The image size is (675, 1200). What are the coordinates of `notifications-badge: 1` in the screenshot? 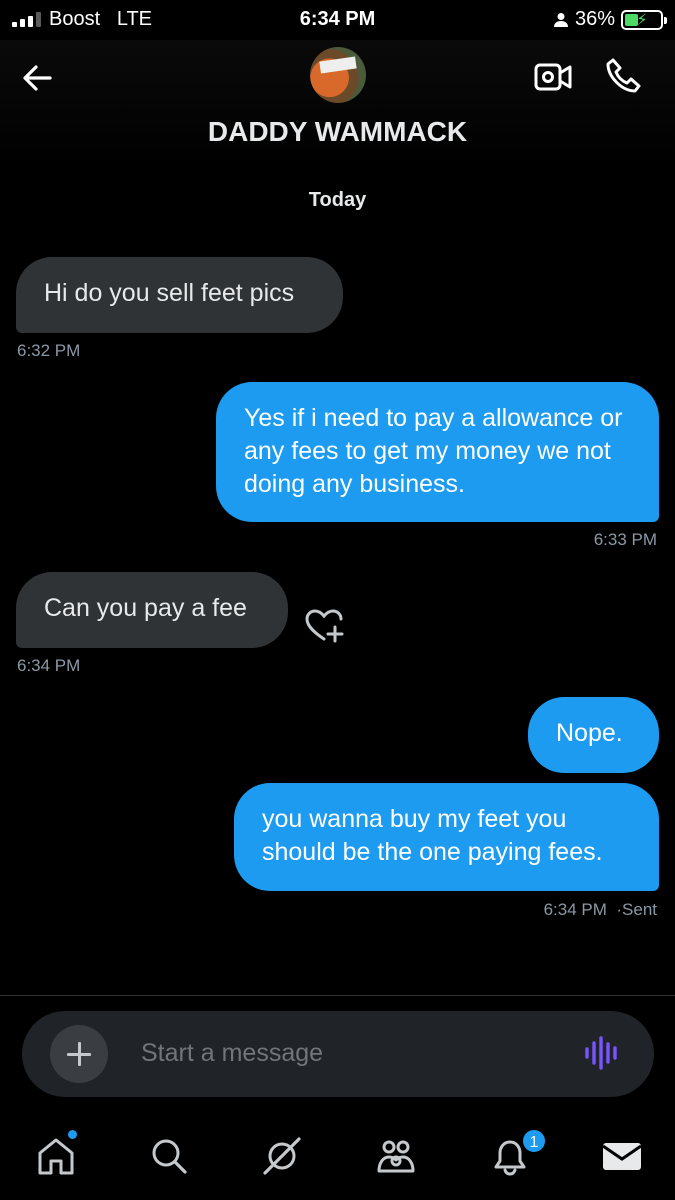 It's located at (534, 1141).